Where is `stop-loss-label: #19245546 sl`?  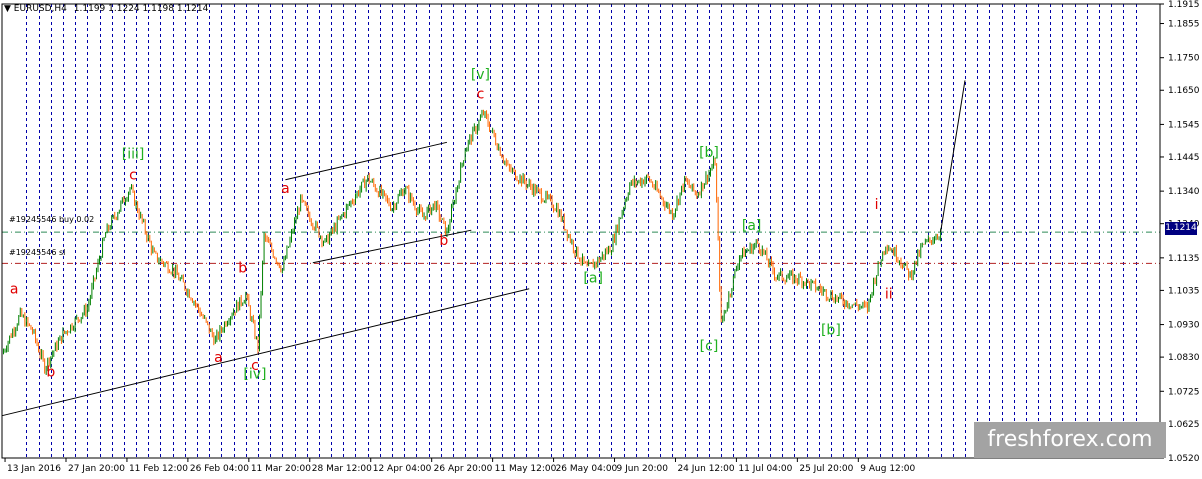
stop-loss-label: #19245546 sl is located at coordinates (37, 252).